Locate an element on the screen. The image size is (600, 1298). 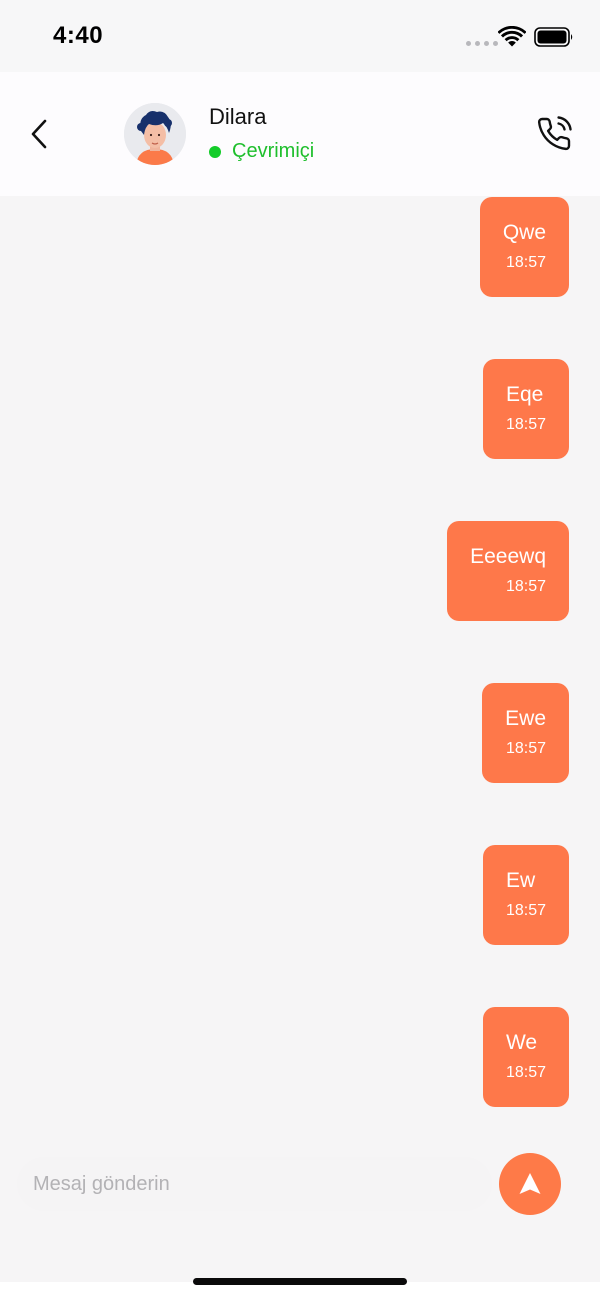
message-bubble: Qwe 18:57 is located at coordinates (524, 247).